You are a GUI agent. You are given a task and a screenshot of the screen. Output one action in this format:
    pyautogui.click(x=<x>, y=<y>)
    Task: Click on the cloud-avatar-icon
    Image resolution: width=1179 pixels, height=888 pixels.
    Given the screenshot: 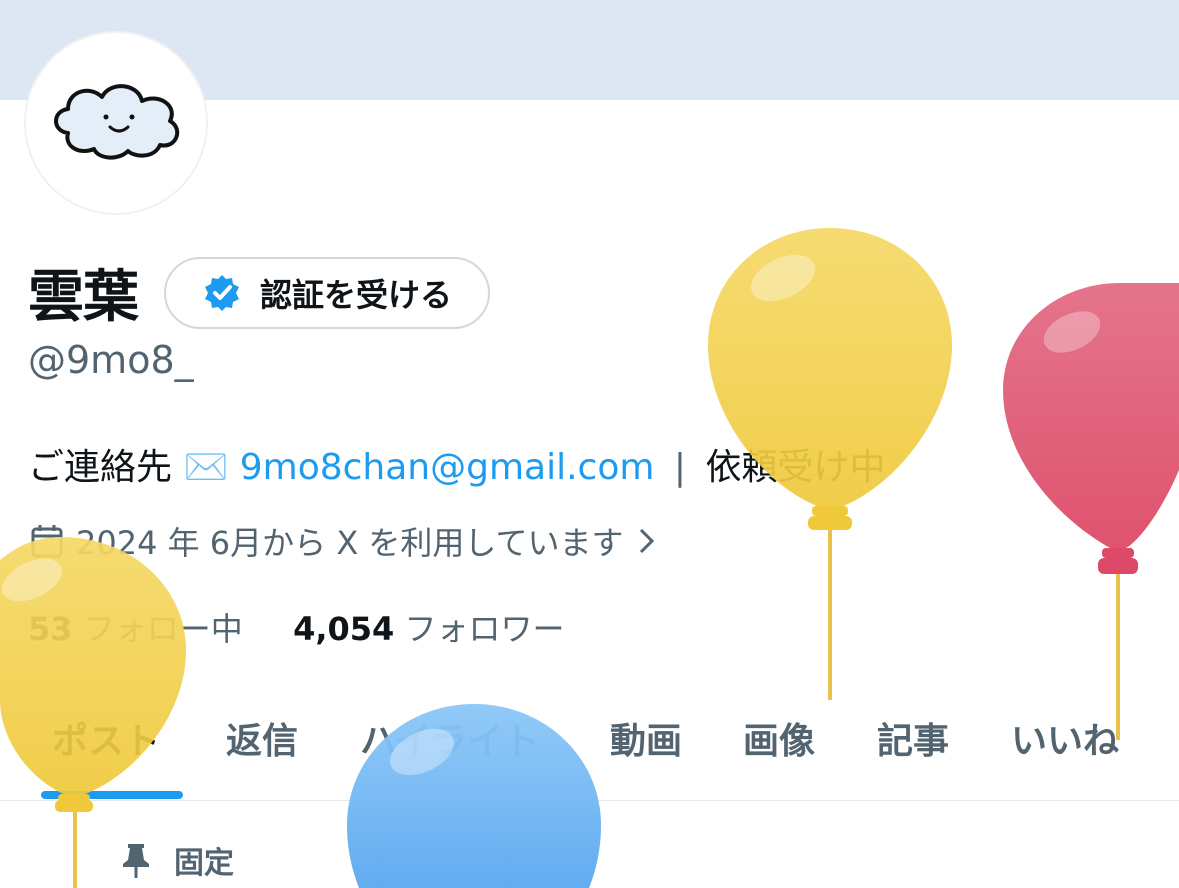 What is the action you would take?
    pyautogui.click(x=117, y=122)
    